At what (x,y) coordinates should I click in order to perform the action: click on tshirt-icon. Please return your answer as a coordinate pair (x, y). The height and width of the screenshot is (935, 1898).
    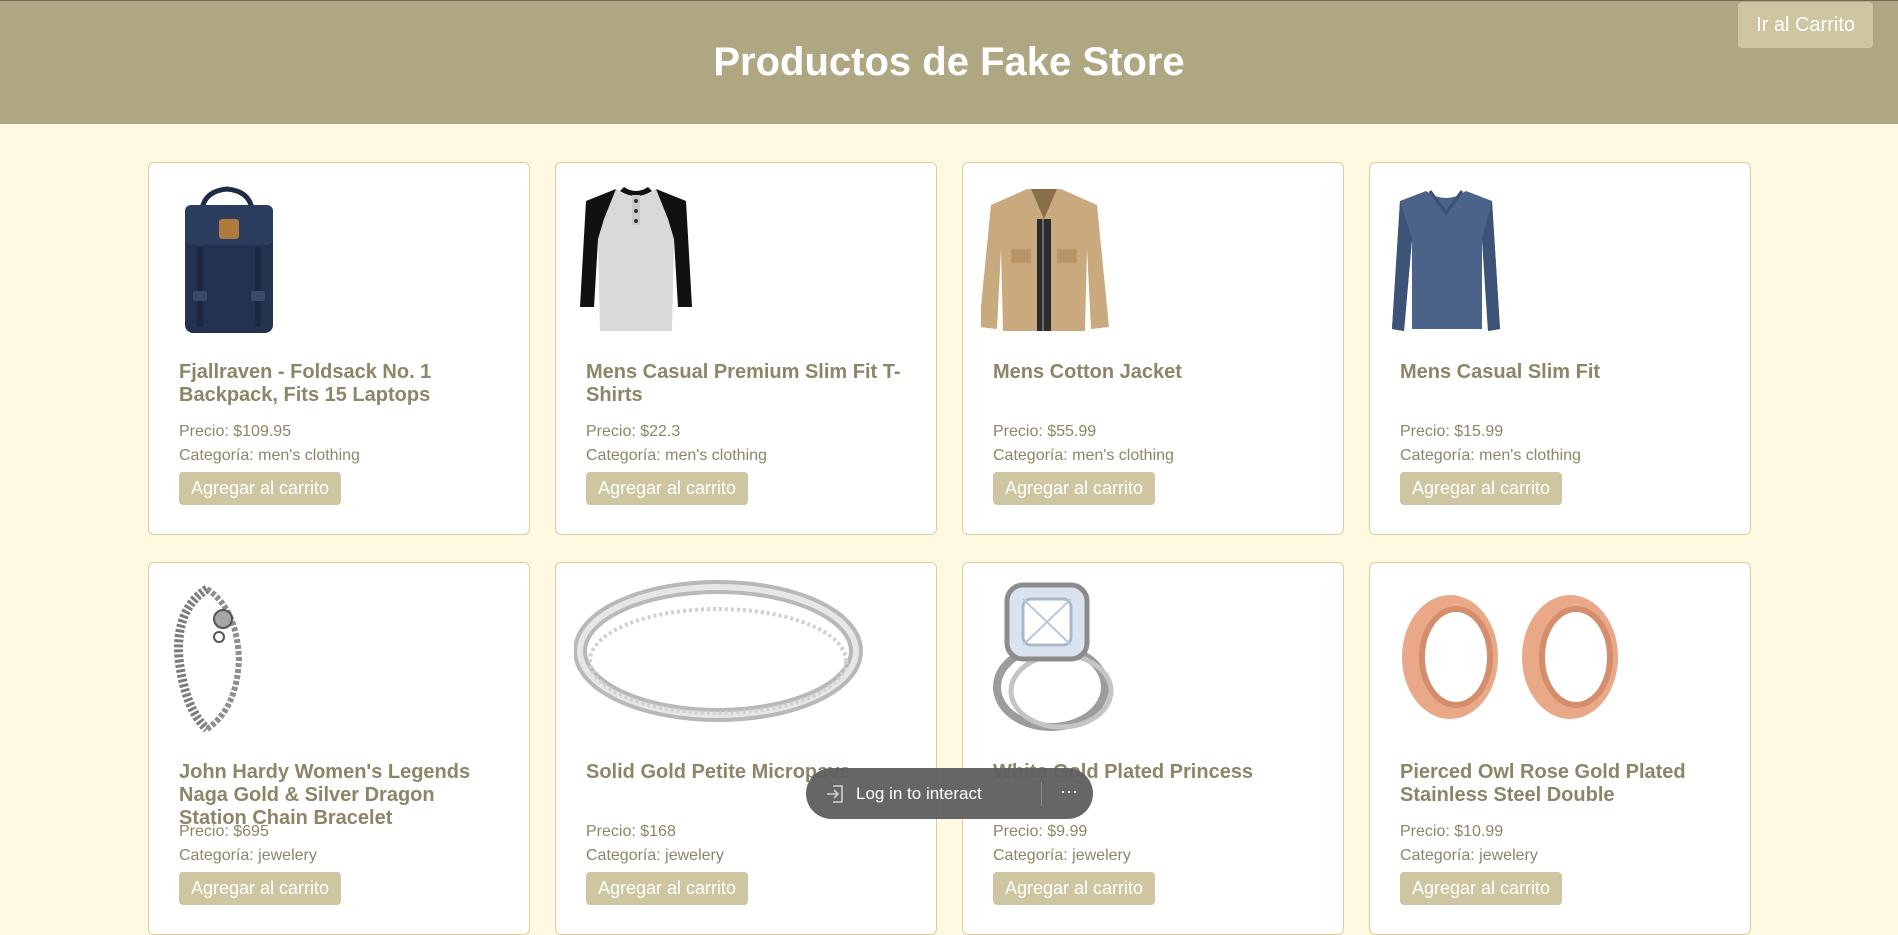
    Looking at the image, I should click on (636, 259).